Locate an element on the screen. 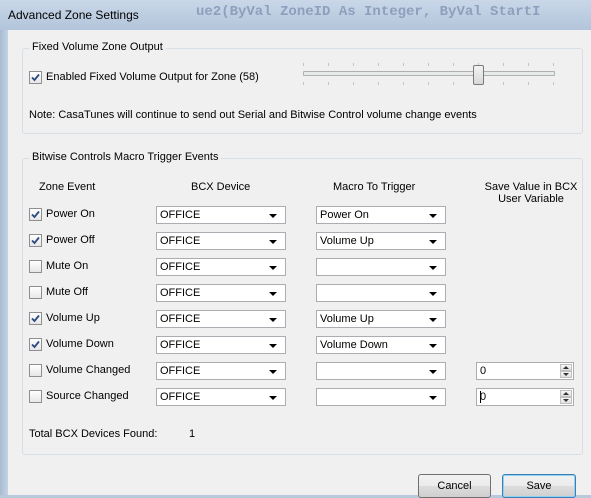  event-label: Mute On is located at coordinates (67, 266).